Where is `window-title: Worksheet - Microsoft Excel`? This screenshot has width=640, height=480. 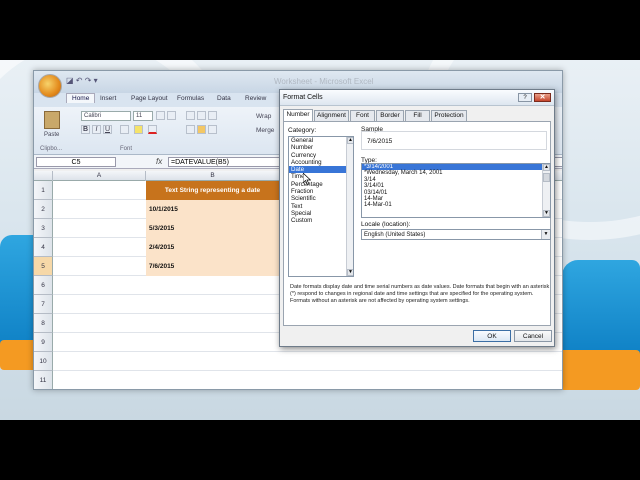 window-title: Worksheet - Microsoft Excel is located at coordinates (324, 81).